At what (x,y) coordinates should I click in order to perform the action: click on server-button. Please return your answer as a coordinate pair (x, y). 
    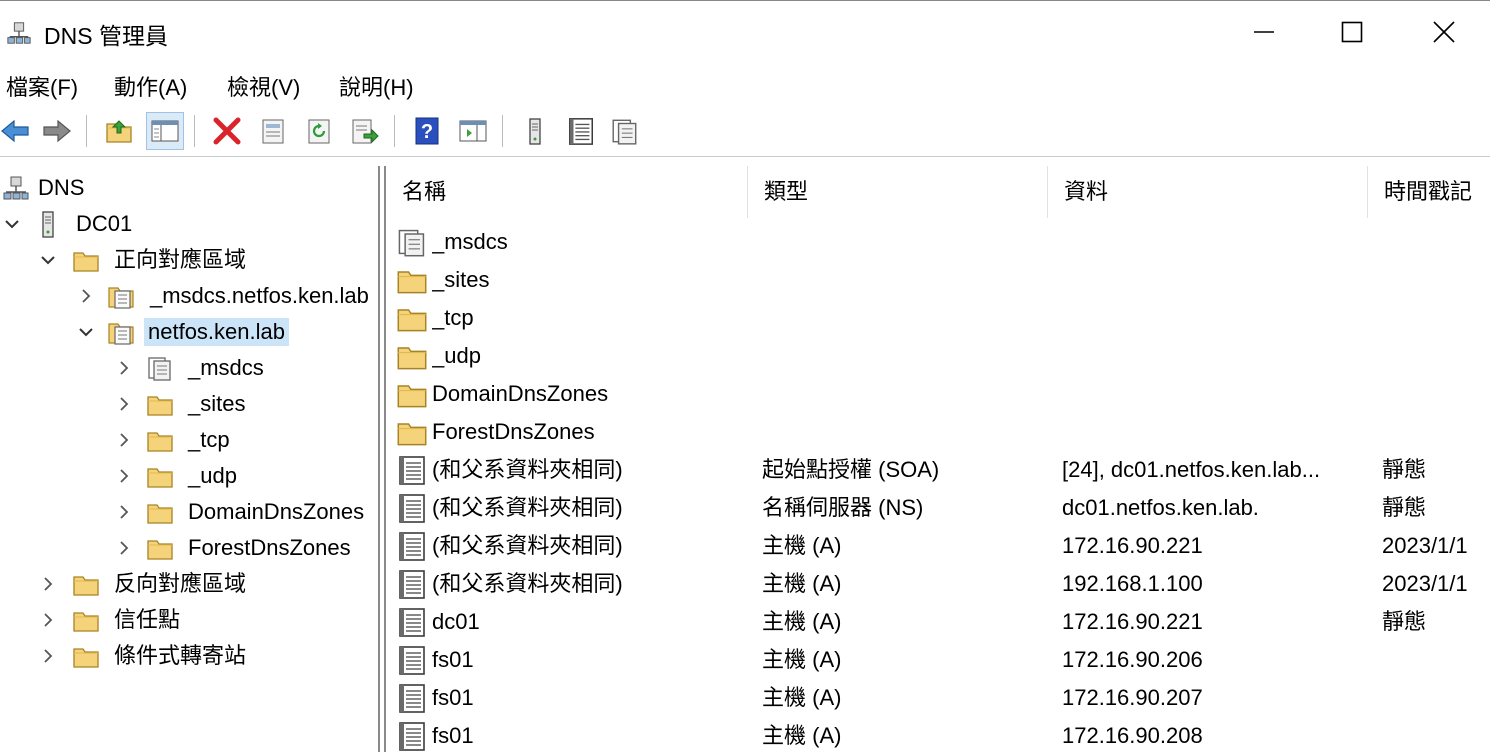
    Looking at the image, I should click on (535, 131).